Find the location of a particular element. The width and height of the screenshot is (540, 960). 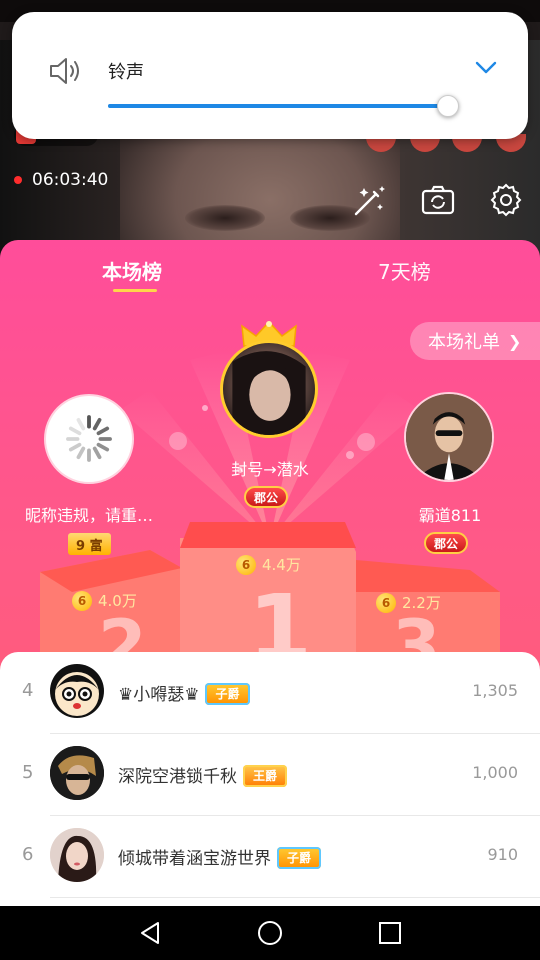

podium-first-name: 封号→潜水 is located at coordinates (270, 469).